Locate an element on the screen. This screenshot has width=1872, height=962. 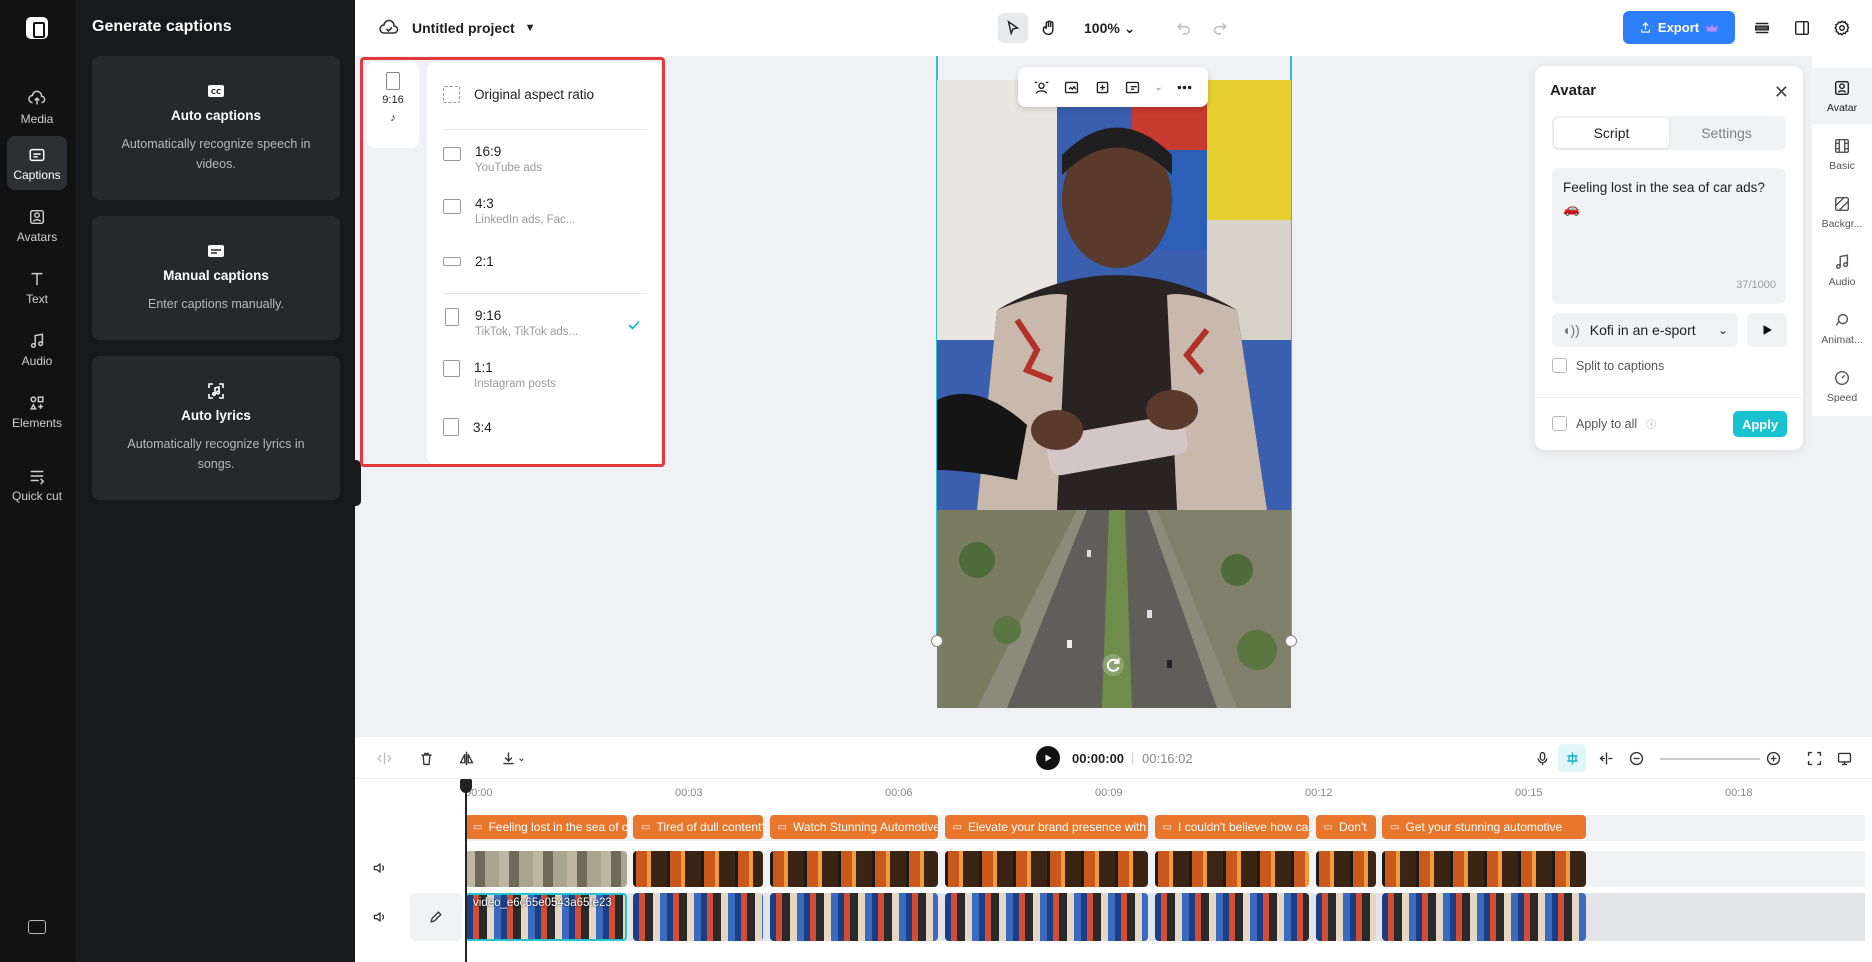
rotate-handle is located at coordinates (1113, 665).